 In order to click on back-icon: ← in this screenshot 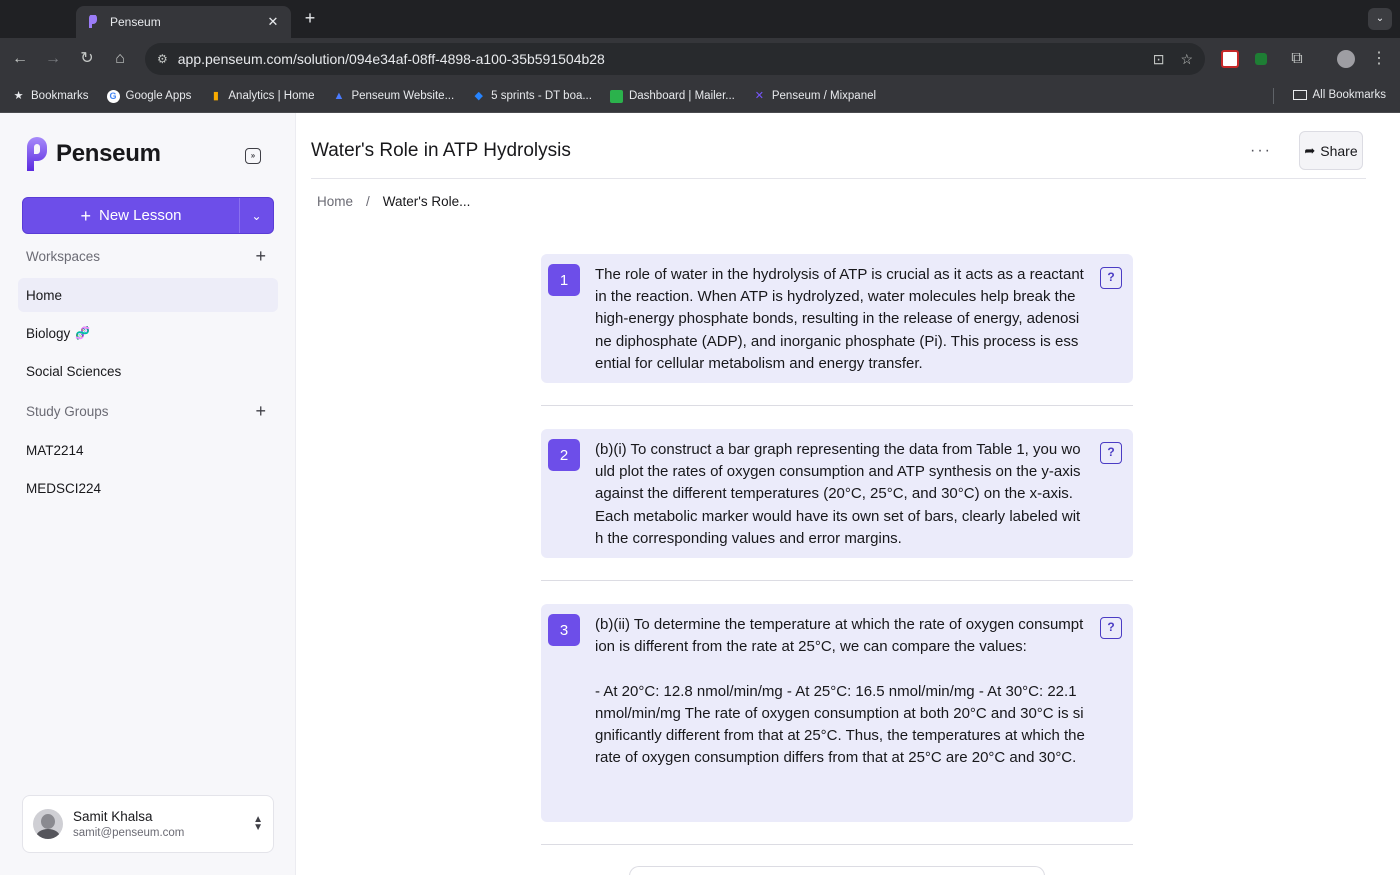, I will do `click(20, 59)`.